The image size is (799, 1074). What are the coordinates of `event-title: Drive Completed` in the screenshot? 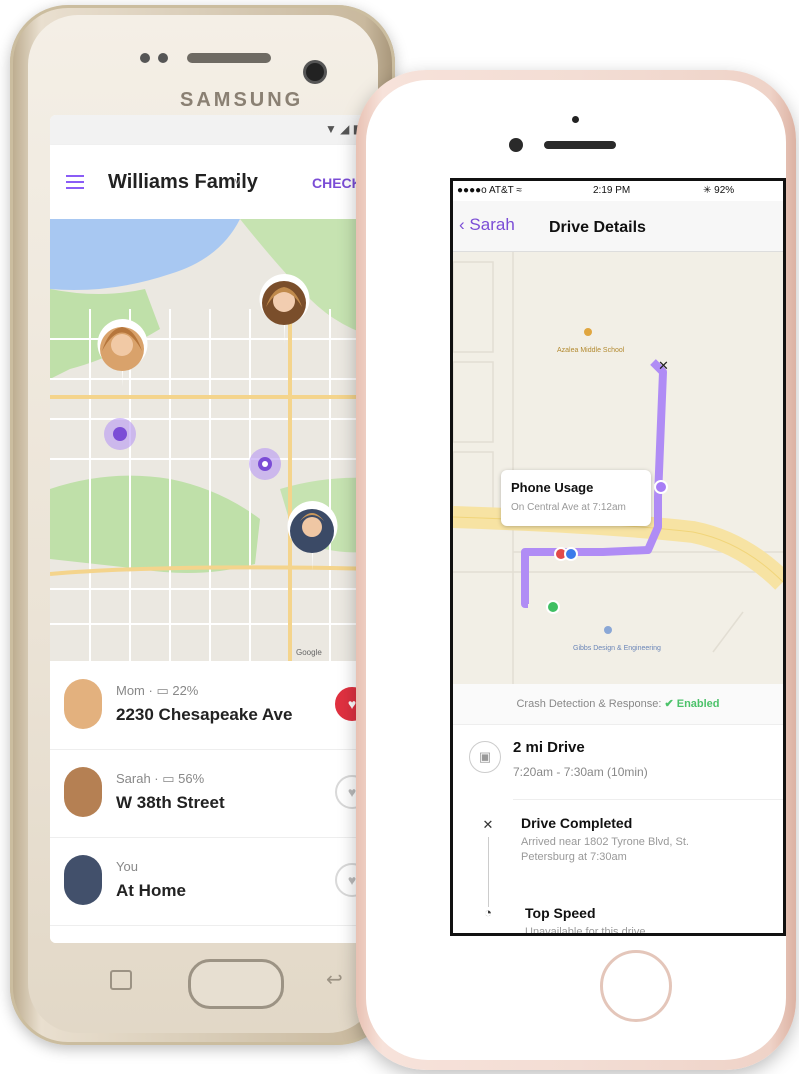 It's located at (577, 823).